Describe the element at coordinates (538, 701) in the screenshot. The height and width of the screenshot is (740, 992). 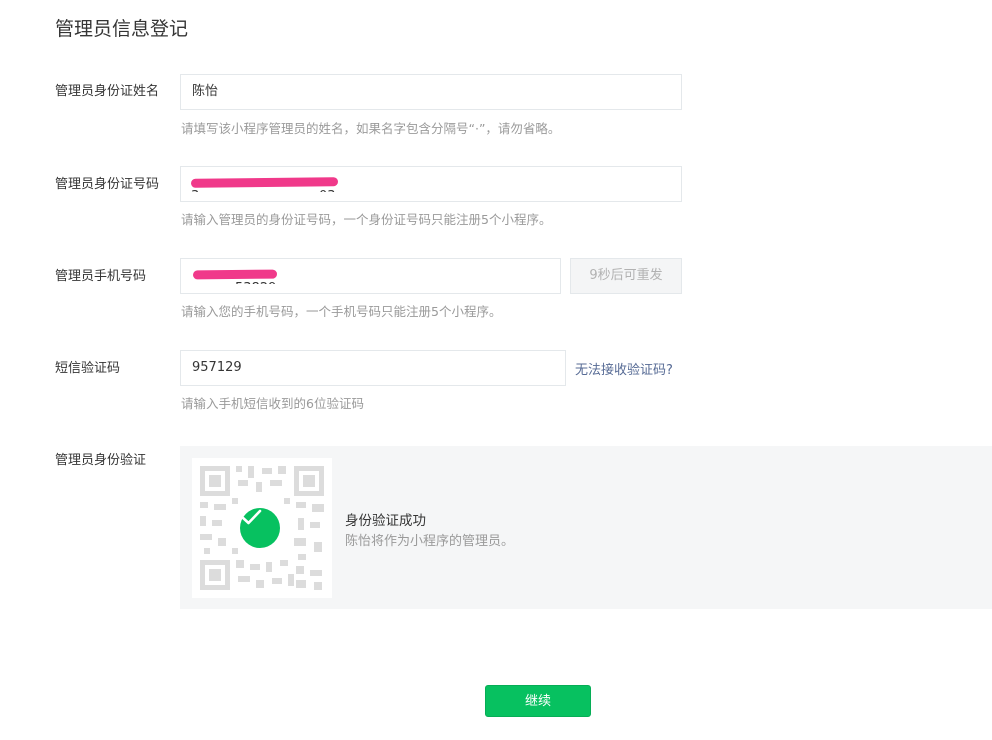
I see `continue-button: 继续` at that location.